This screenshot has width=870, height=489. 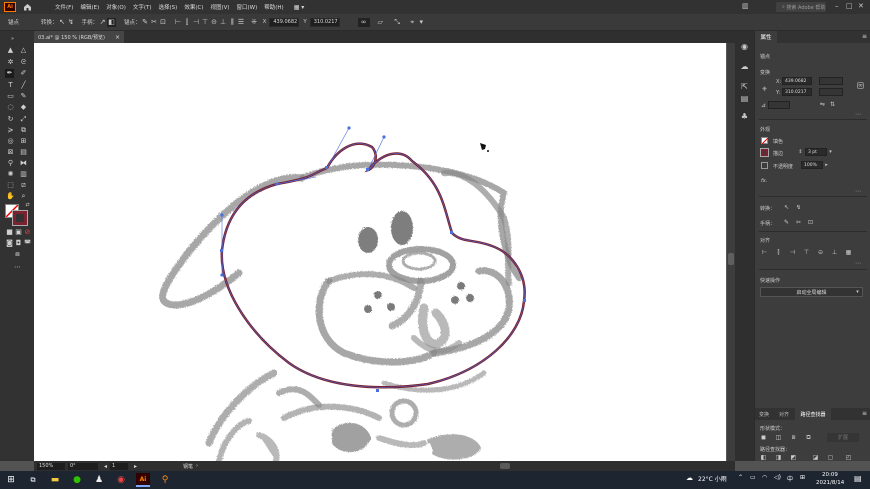 I want to click on curvature-tool-icon: ✐, so click(x=23, y=73).